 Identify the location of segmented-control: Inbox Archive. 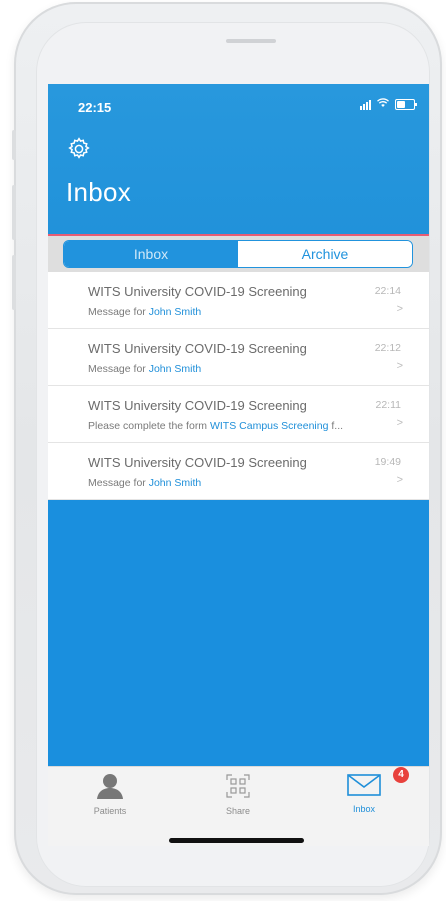
(238, 254).